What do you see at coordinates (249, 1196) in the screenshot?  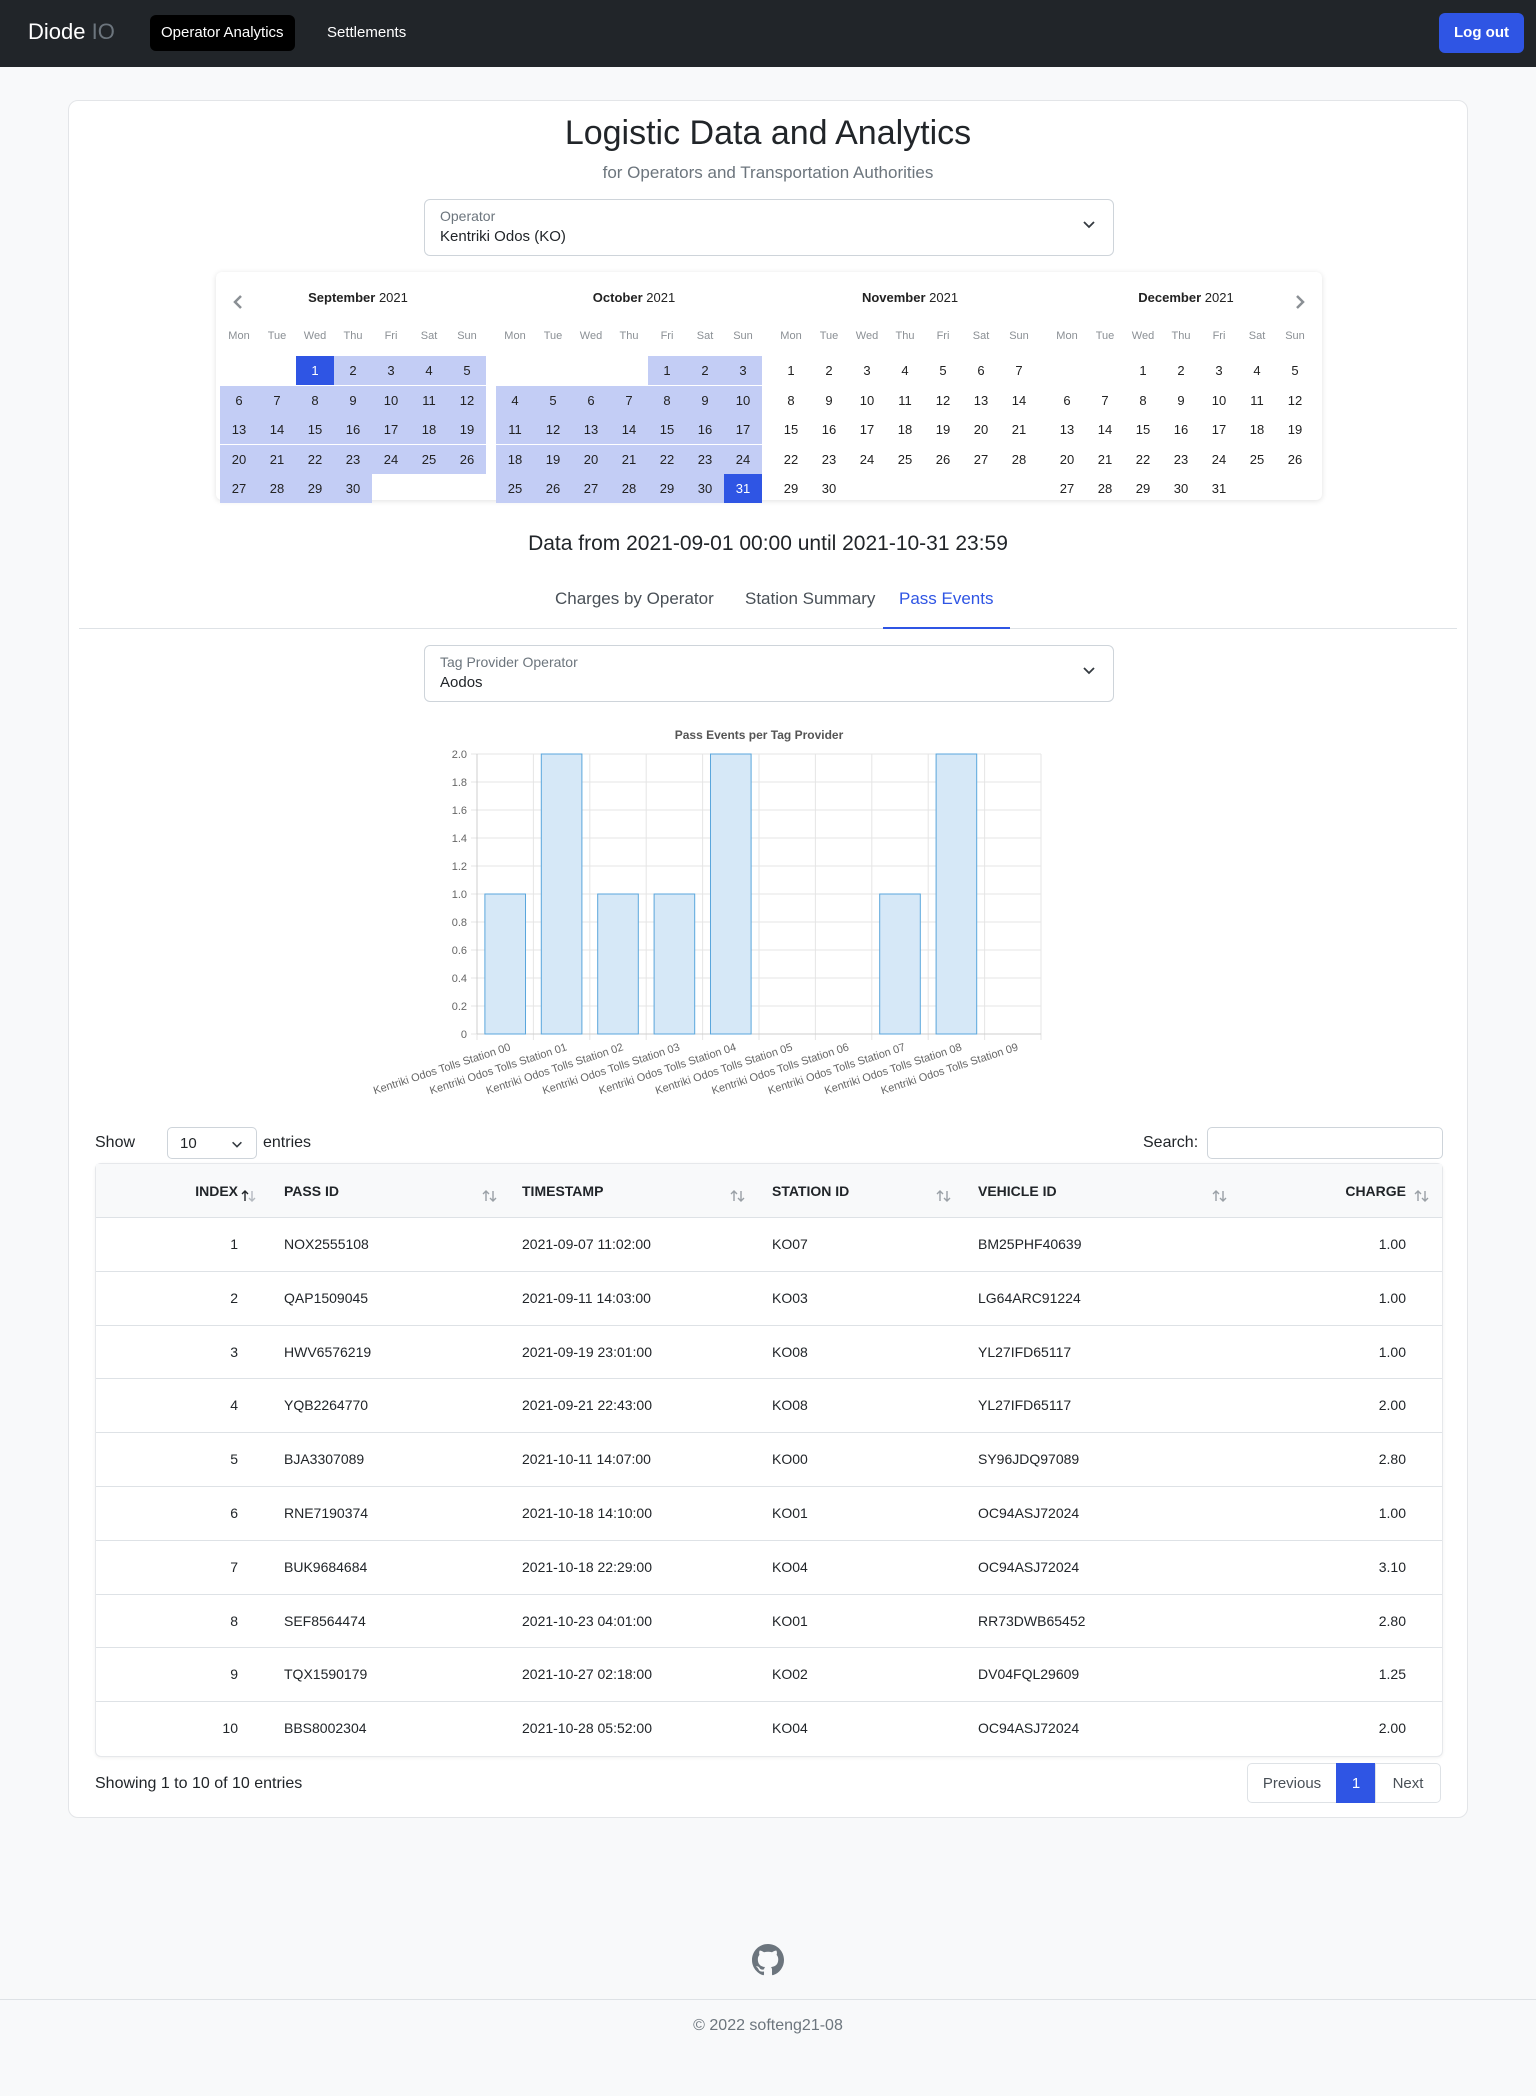 I see `sort-asc-icon` at bounding box center [249, 1196].